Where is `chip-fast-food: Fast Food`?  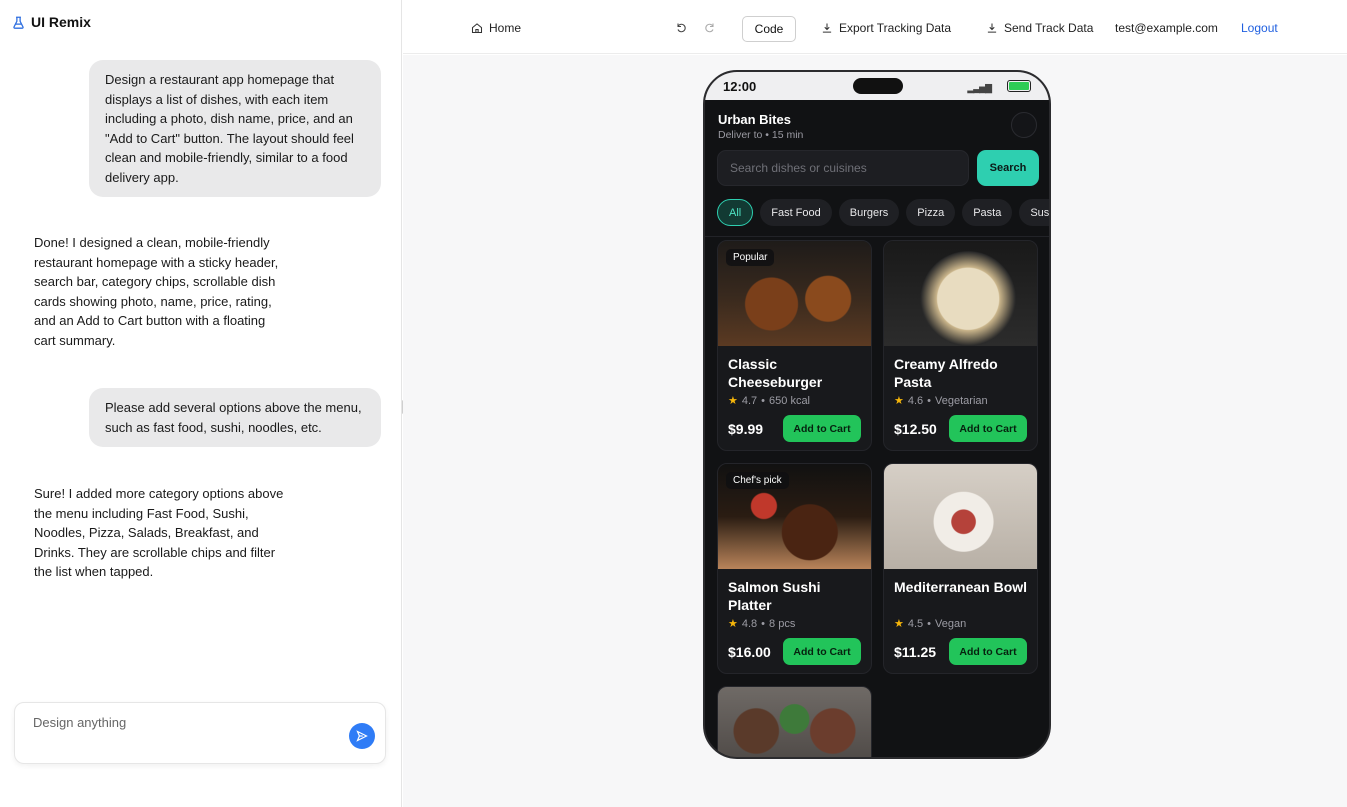
chip-fast-food: Fast Food is located at coordinates (796, 212).